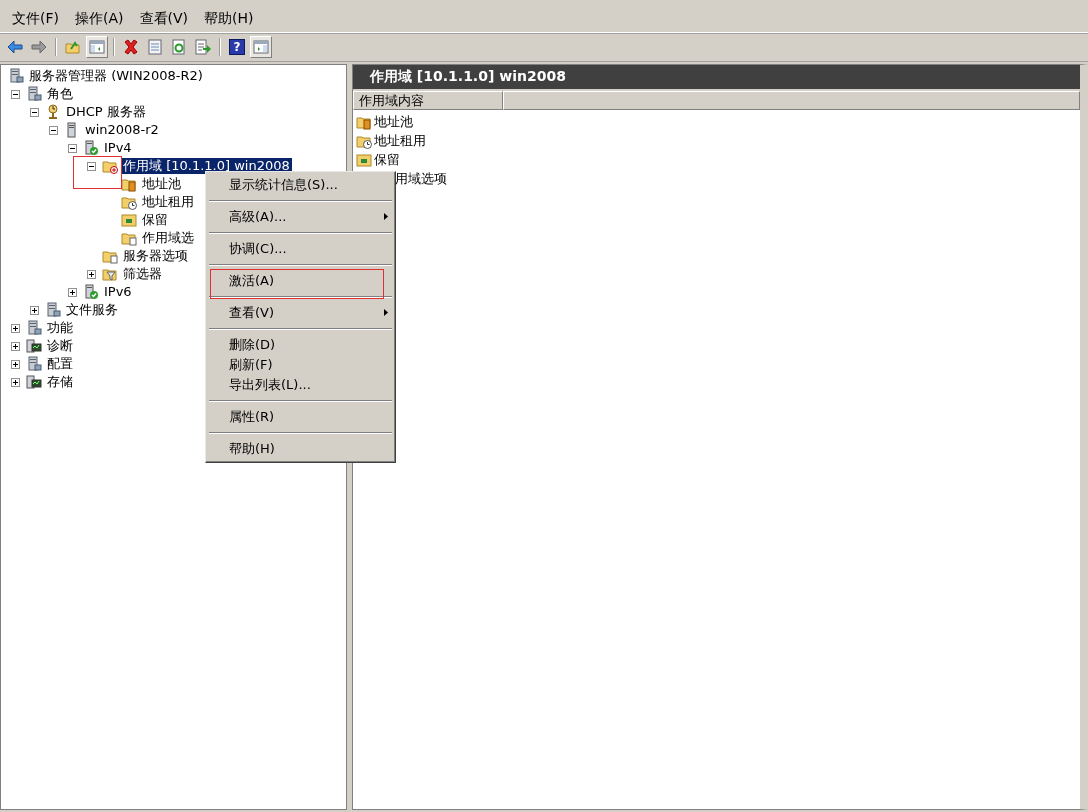  I want to click on export-button, so click(203, 47).